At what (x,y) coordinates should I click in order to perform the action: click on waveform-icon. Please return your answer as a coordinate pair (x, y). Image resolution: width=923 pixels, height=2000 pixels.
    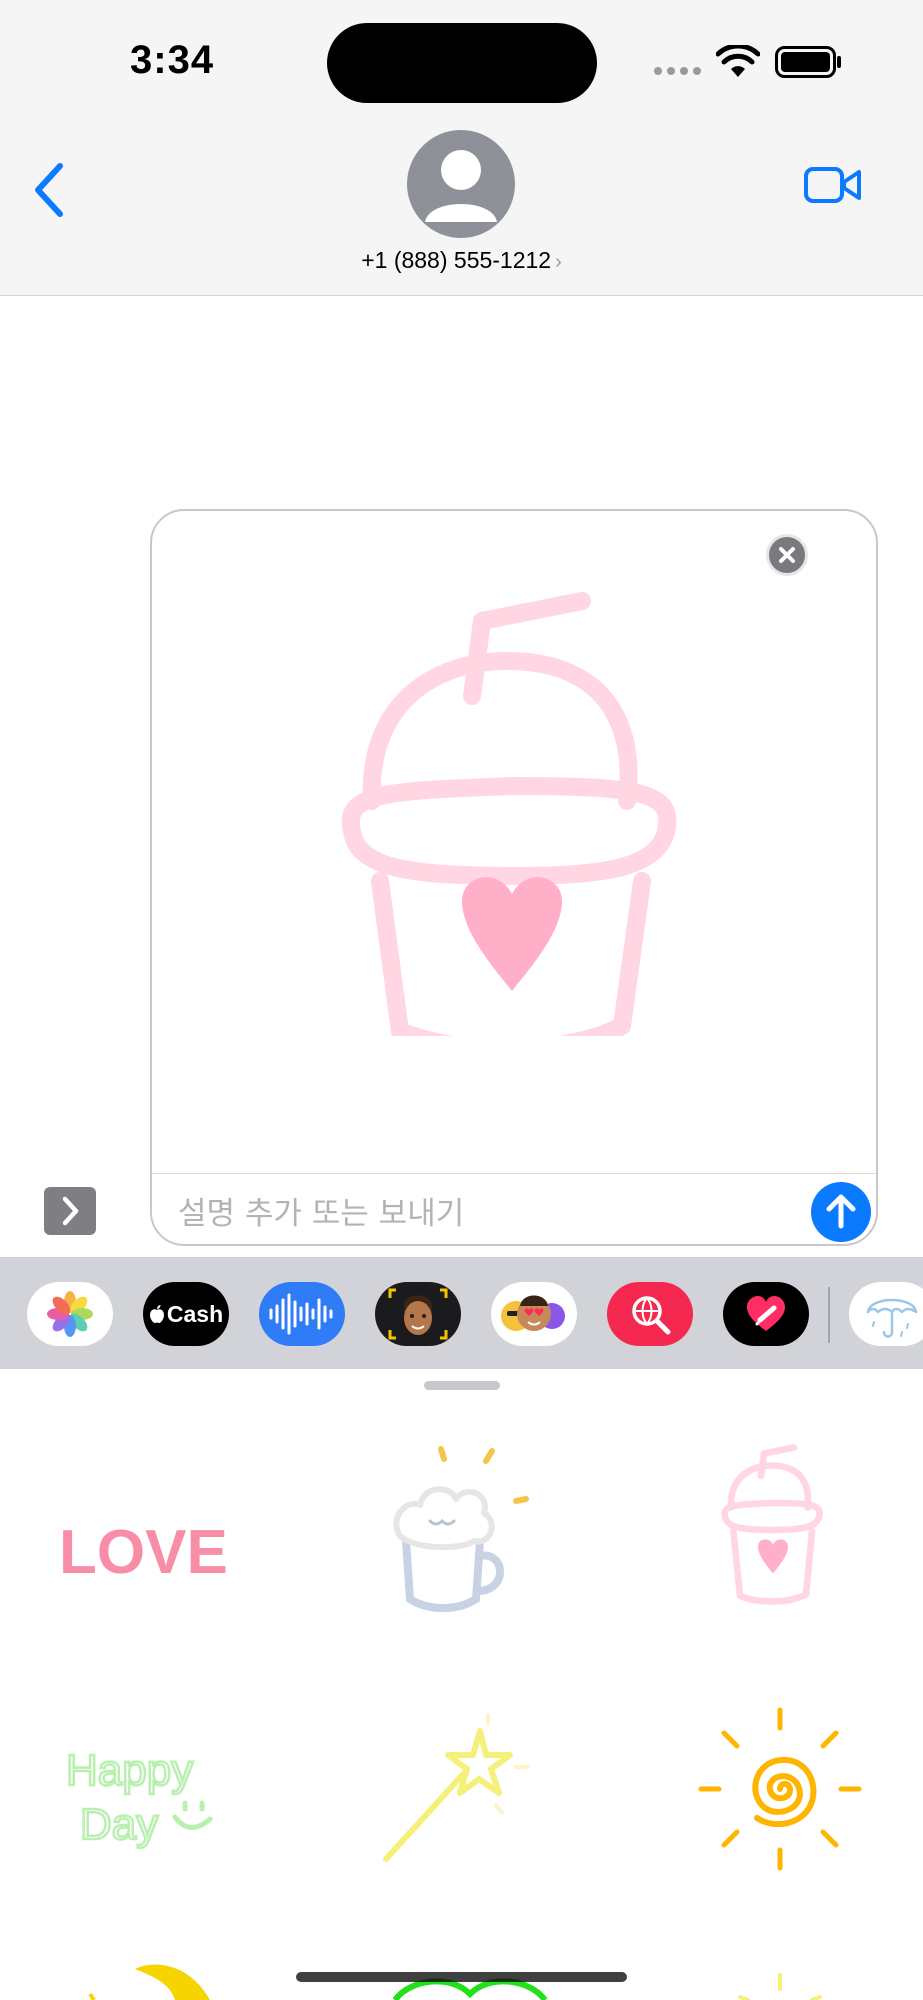
    Looking at the image, I should click on (301, 1314).